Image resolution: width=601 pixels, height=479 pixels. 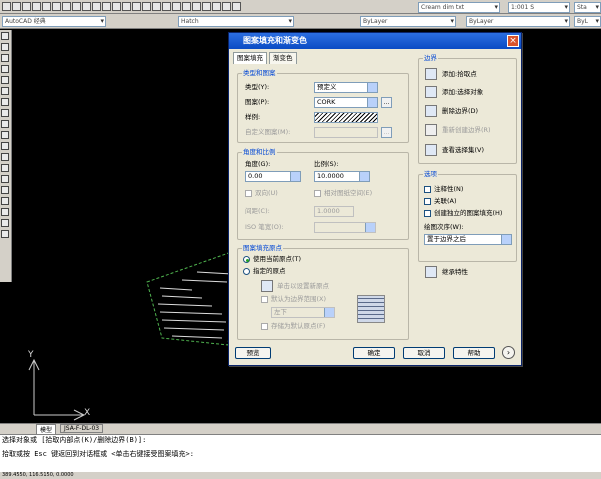 What do you see at coordinates (54, 21) in the screenshot?
I see `workspace-select: AutoCAD 经典` at bounding box center [54, 21].